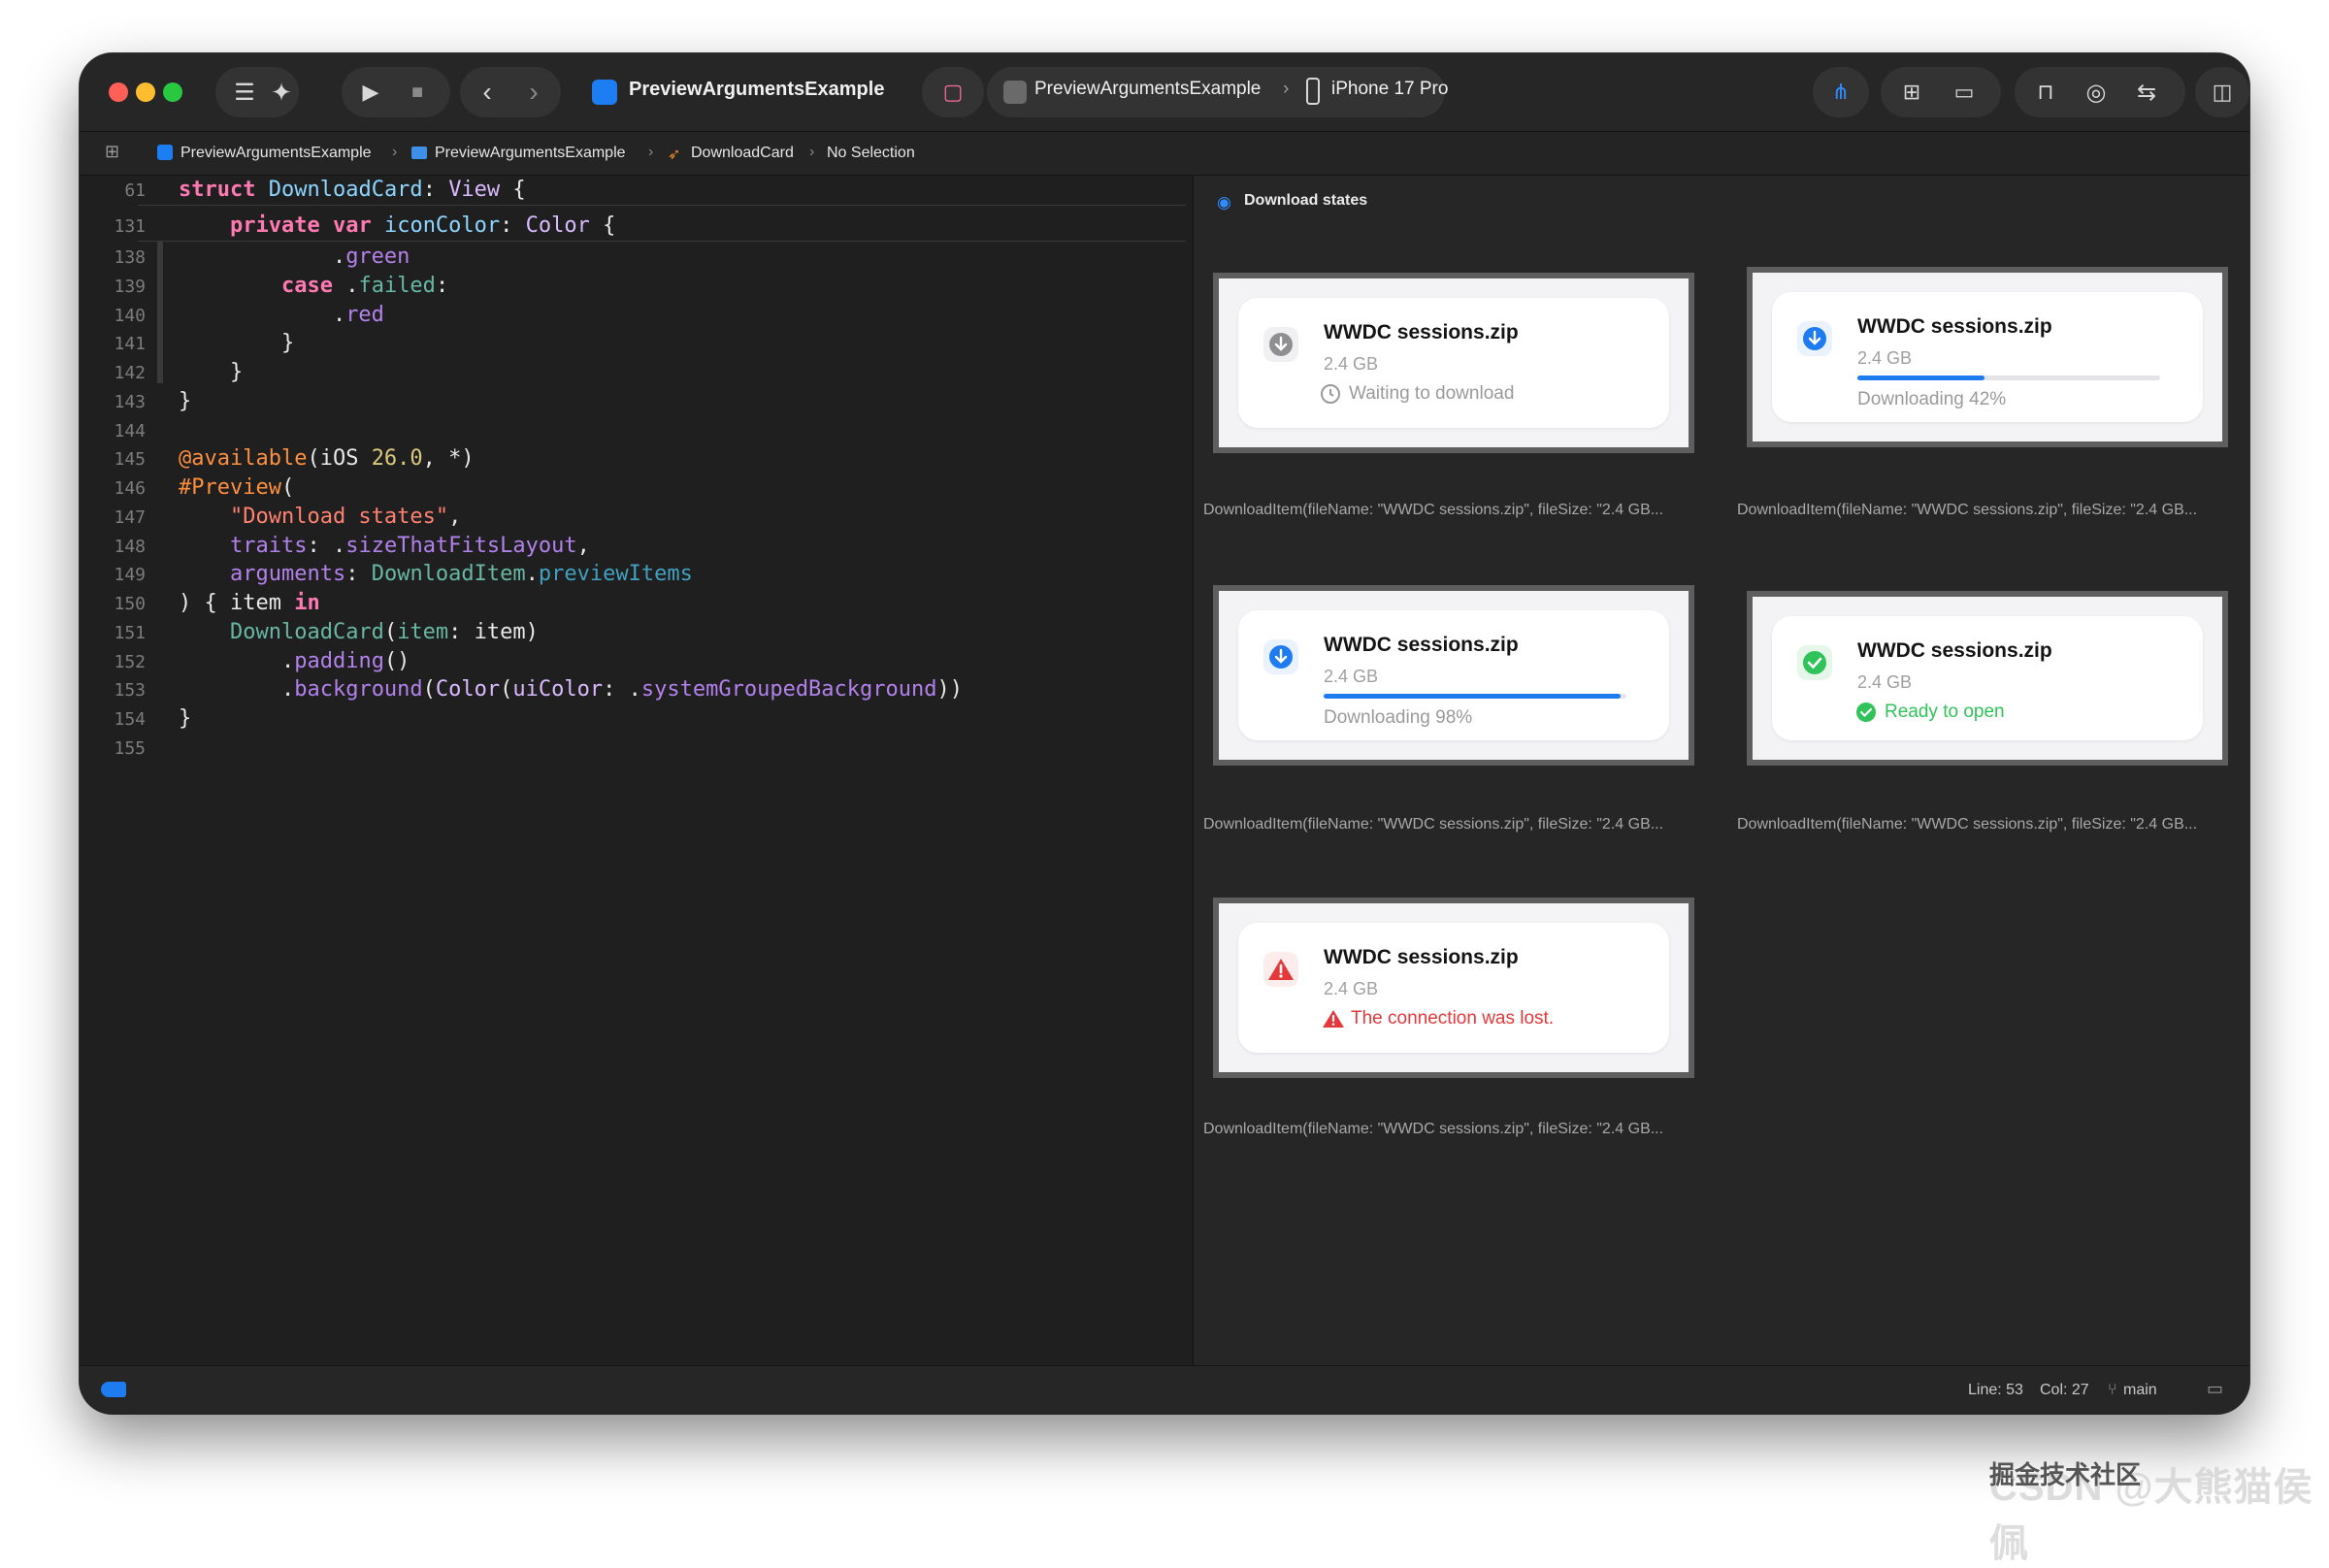  What do you see at coordinates (1305, 201) in the screenshot?
I see `preview-title: Download states` at bounding box center [1305, 201].